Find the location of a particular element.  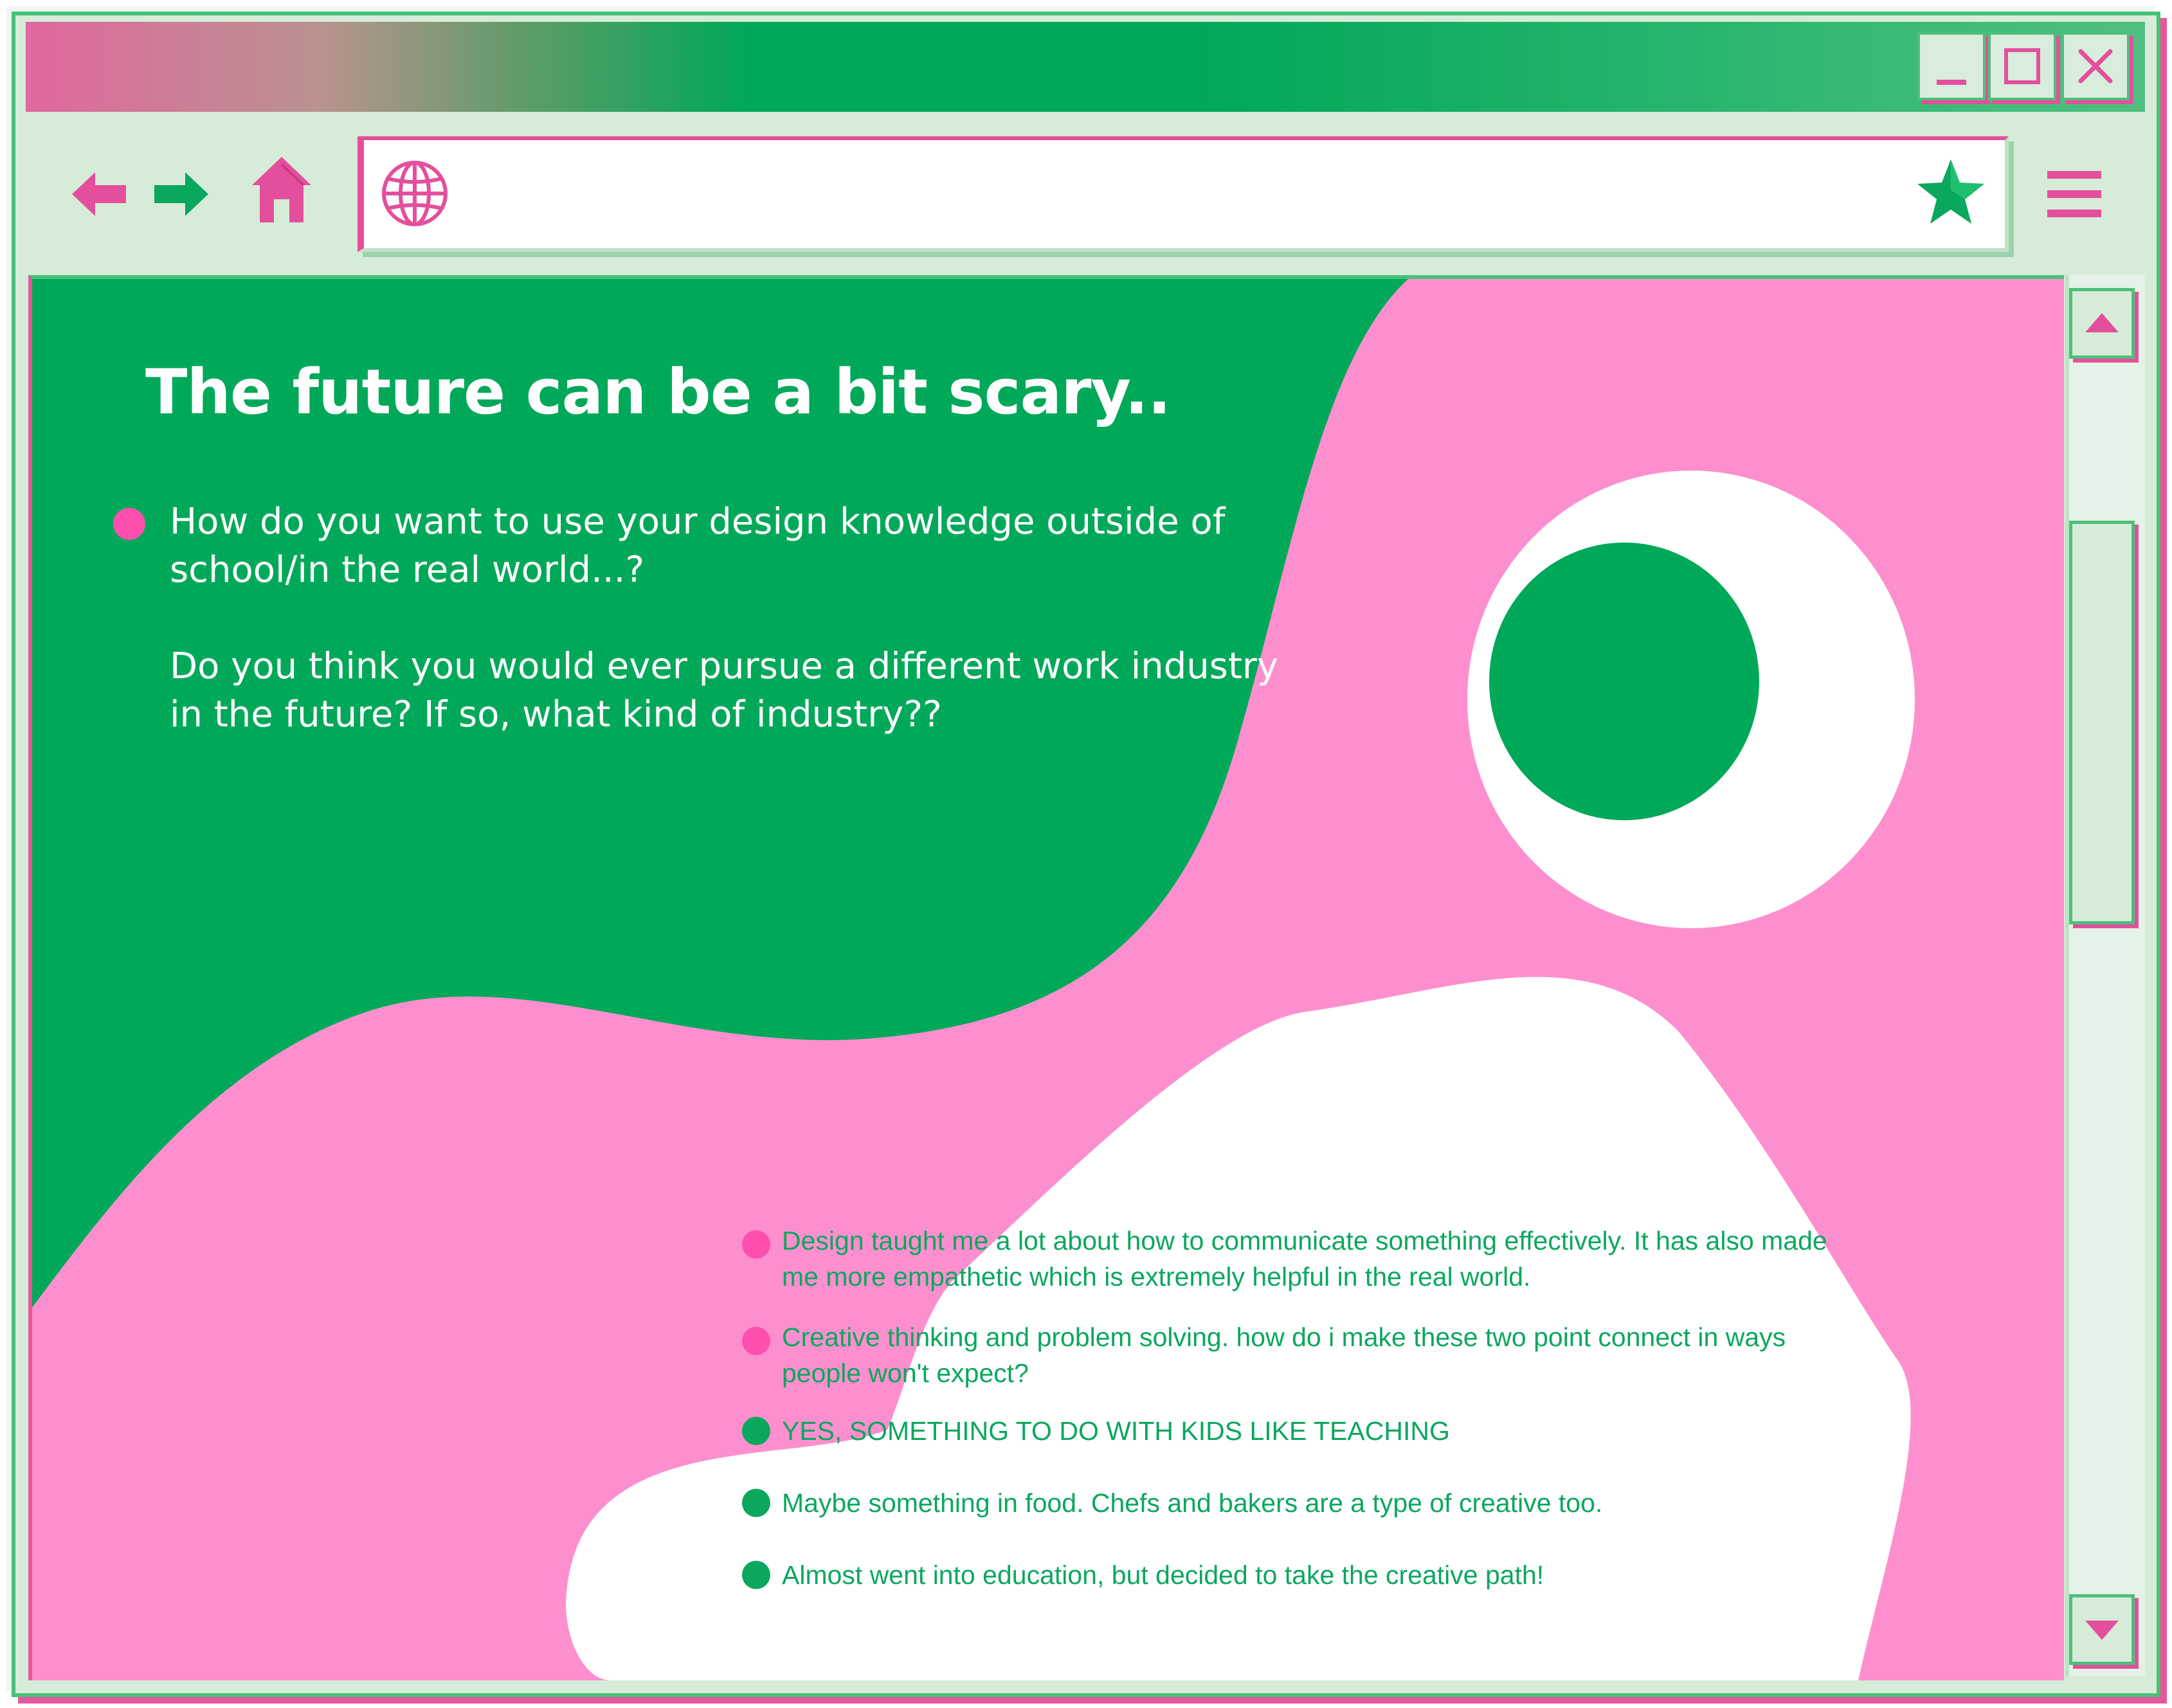

home-icon is located at coordinates (281, 189).